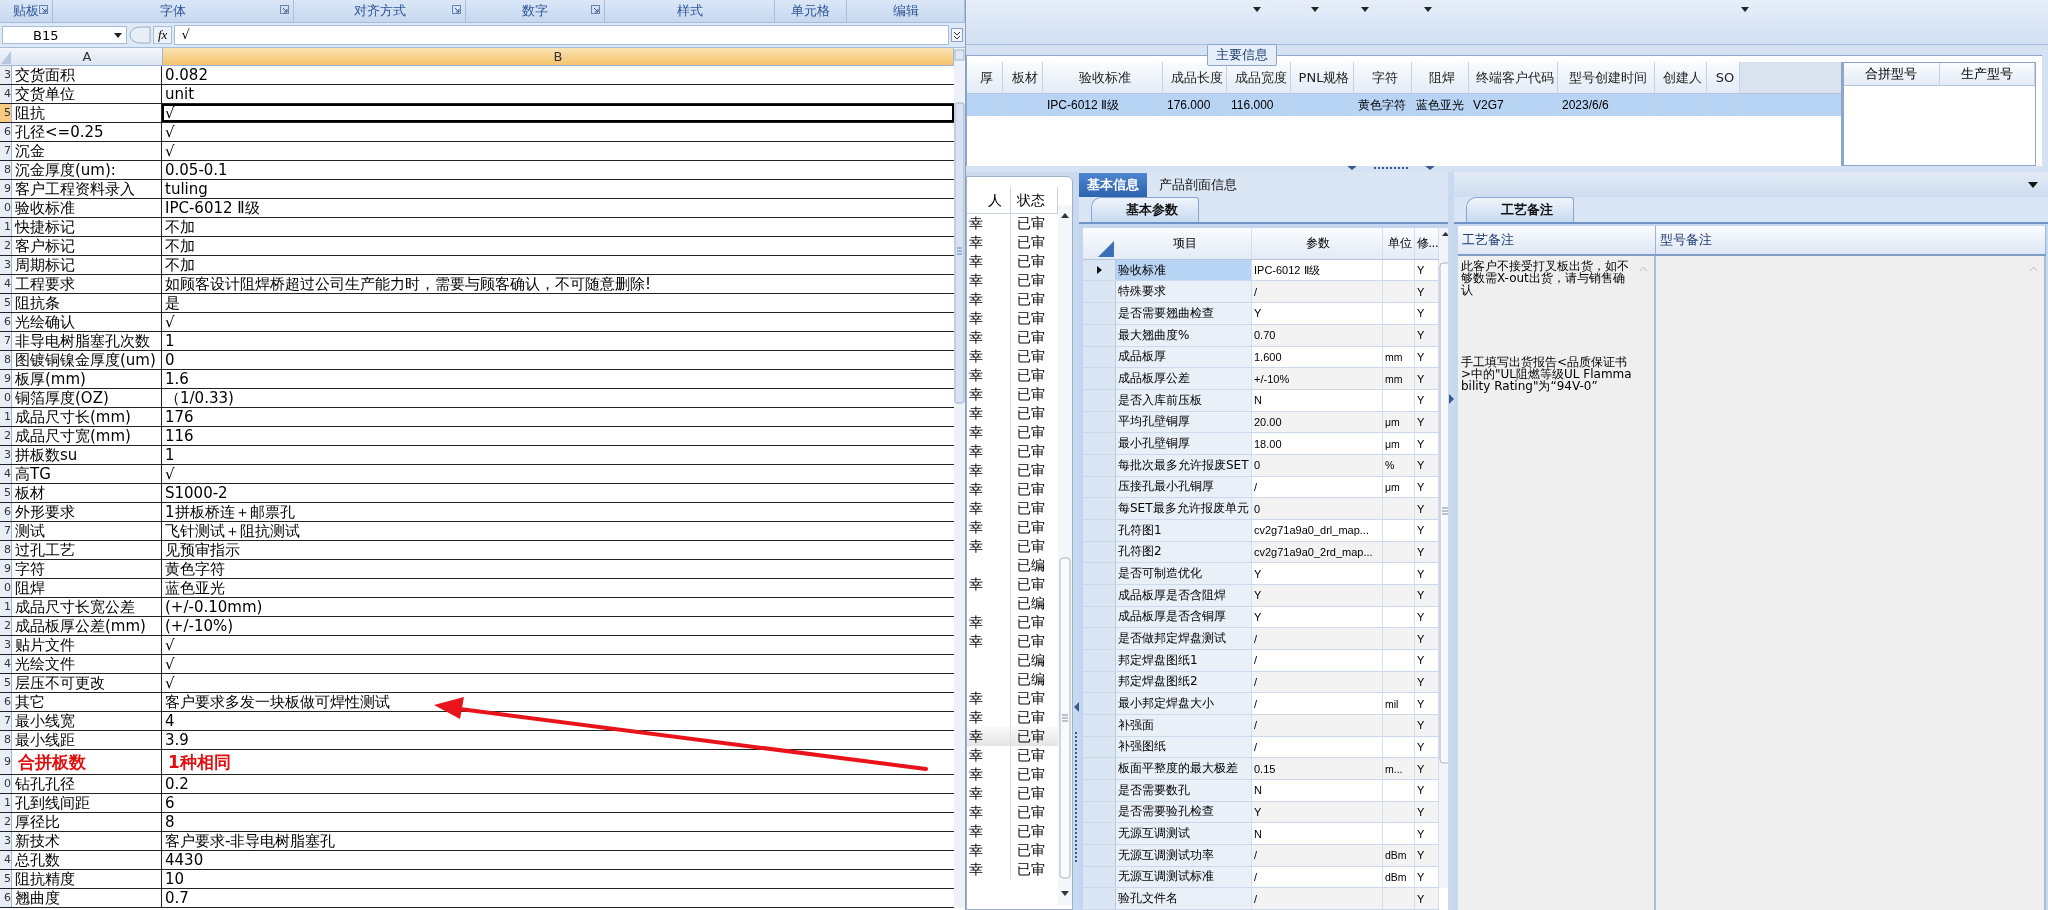 The image size is (2048, 910). What do you see at coordinates (1851, 240) in the screenshot?
I see `column-header: 型号备注` at bounding box center [1851, 240].